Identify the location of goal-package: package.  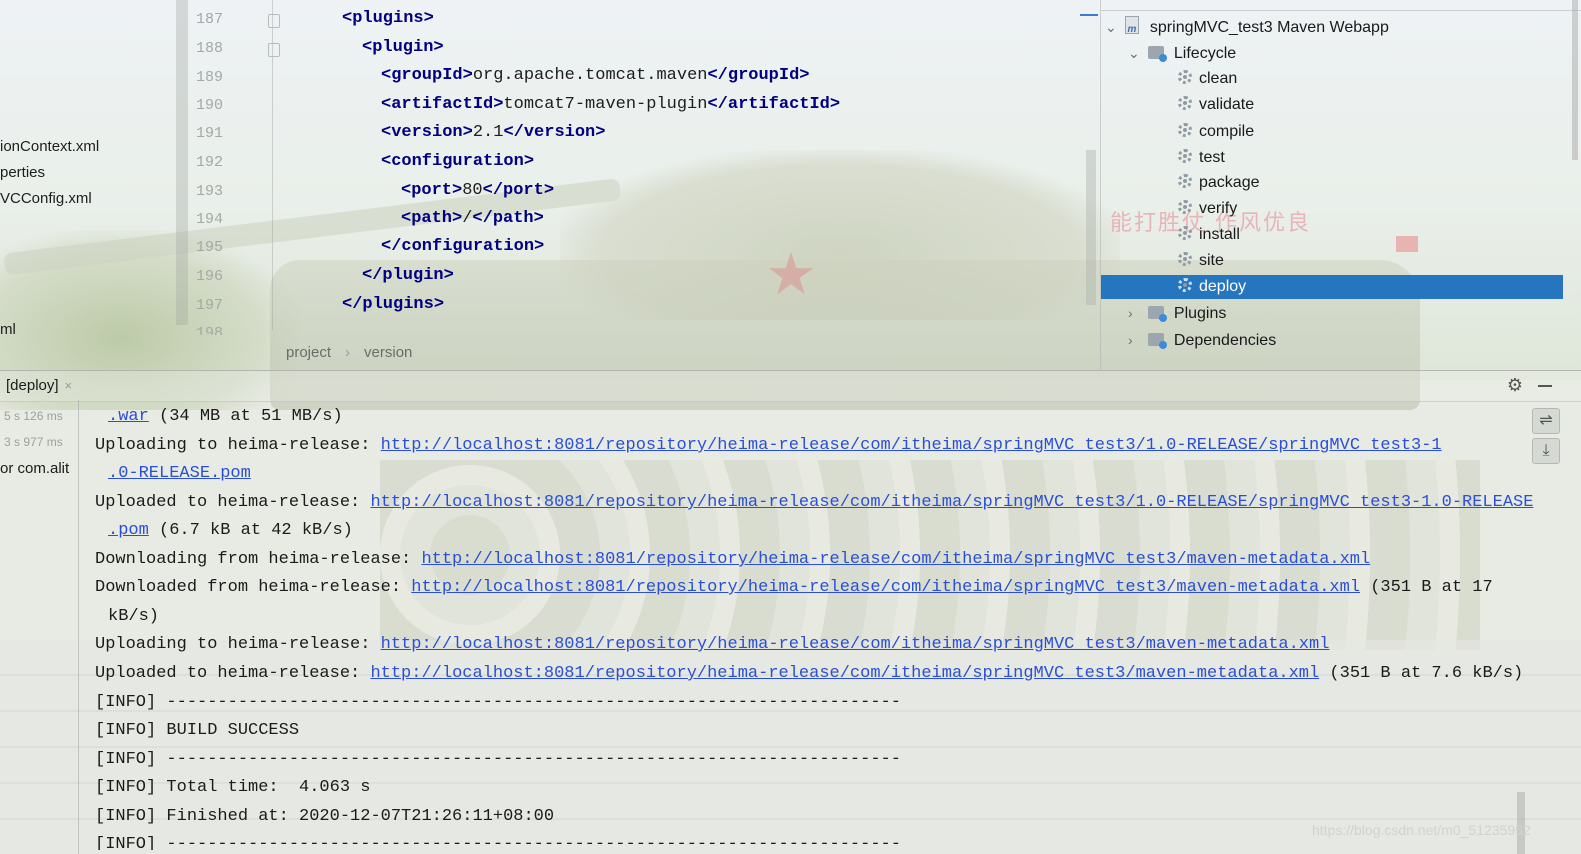
(1219, 183).